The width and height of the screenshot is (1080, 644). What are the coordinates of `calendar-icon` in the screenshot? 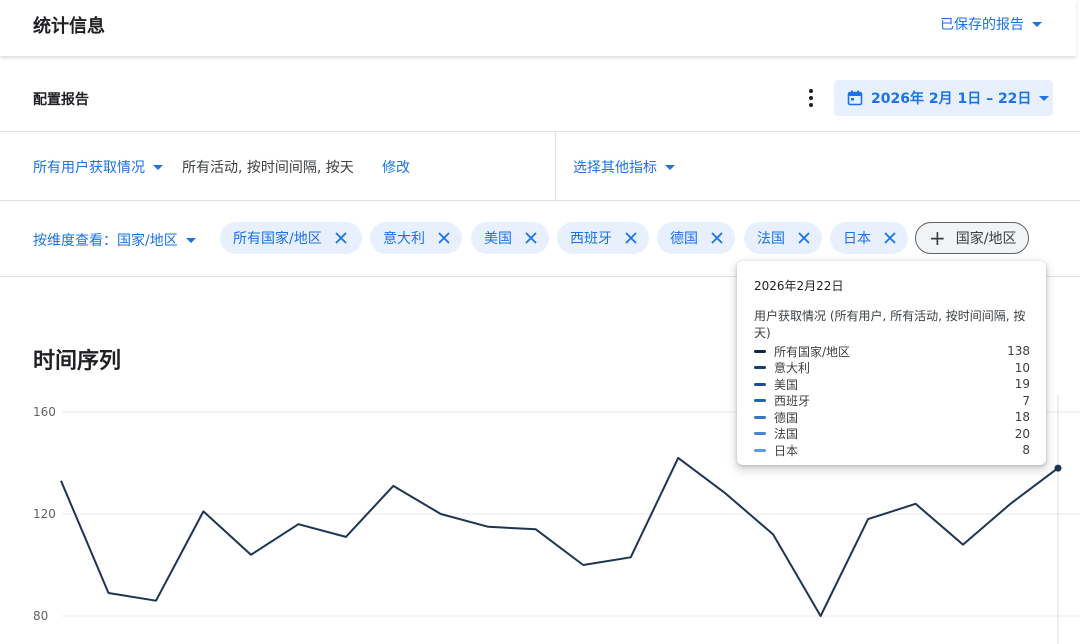 It's located at (855, 98).